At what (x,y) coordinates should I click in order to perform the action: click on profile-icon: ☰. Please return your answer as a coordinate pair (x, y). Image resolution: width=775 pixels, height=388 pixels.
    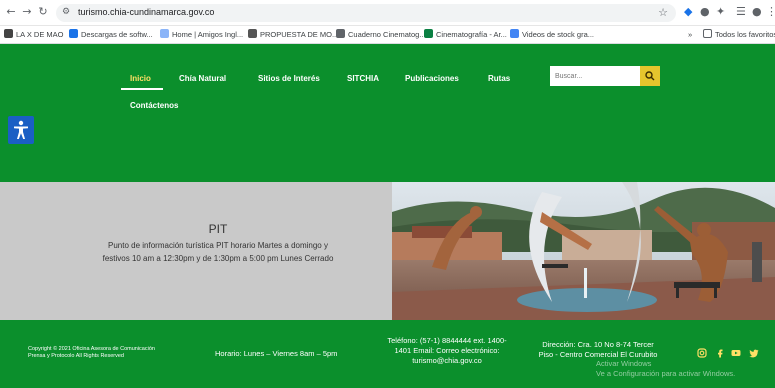
    Looking at the image, I should click on (741, 12).